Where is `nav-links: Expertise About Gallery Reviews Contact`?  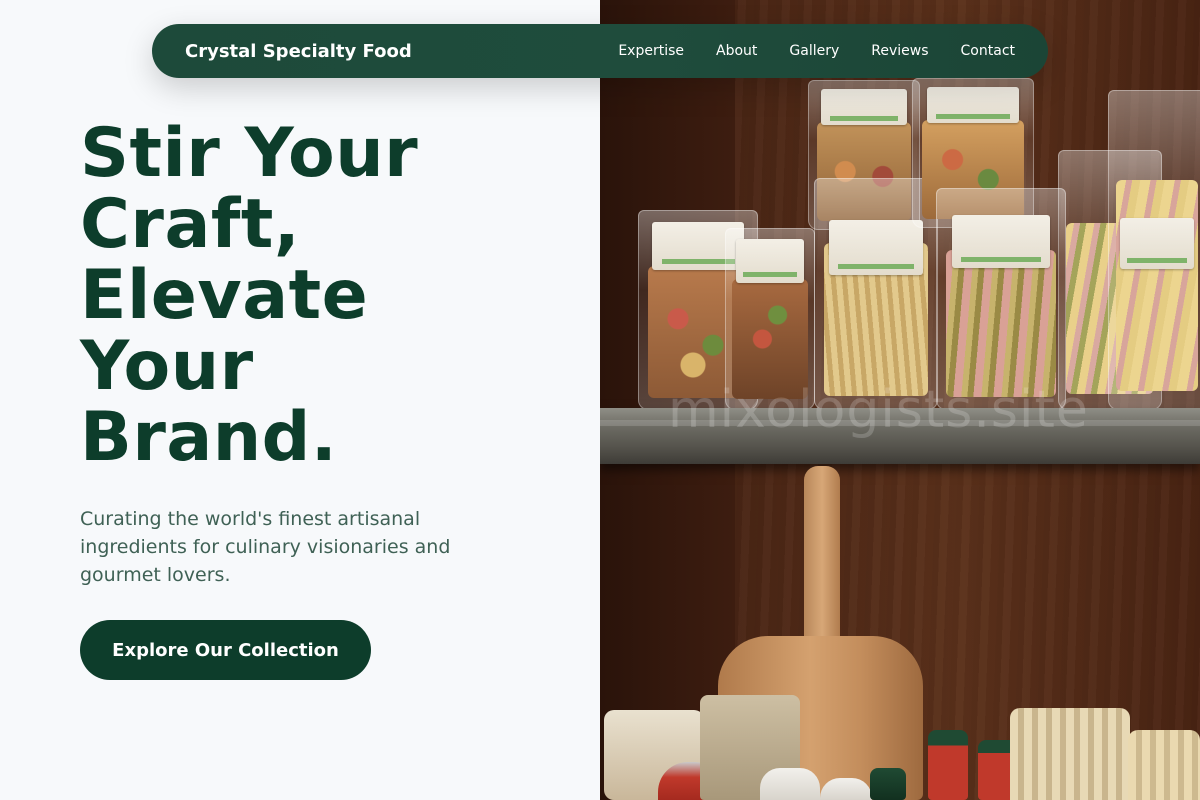 nav-links: Expertise About Gallery Reviews Contact is located at coordinates (816, 51).